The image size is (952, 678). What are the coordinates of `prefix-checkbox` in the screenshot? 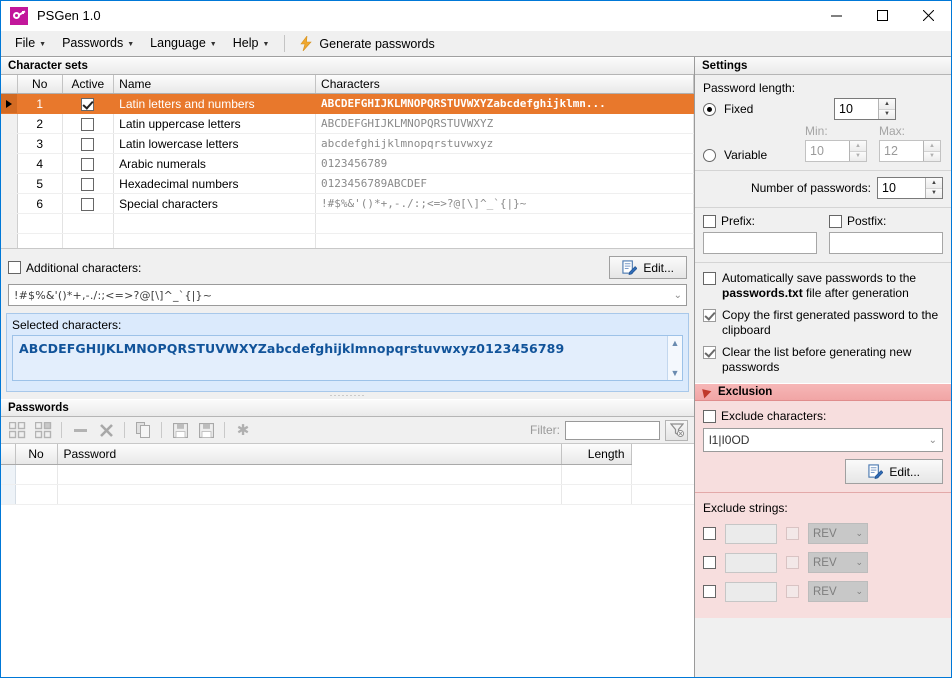 It's located at (709, 221).